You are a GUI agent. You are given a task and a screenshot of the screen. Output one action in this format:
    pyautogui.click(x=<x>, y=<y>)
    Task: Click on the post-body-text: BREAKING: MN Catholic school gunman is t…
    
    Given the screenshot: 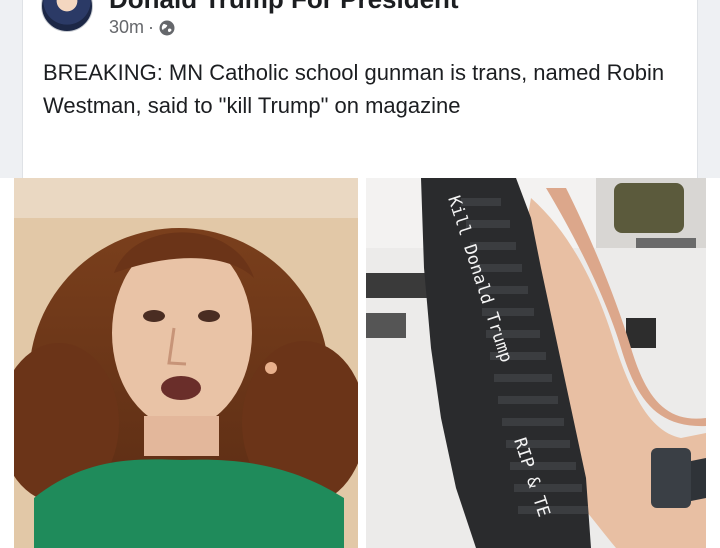 What is the action you would take?
    pyautogui.click(x=354, y=89)
    